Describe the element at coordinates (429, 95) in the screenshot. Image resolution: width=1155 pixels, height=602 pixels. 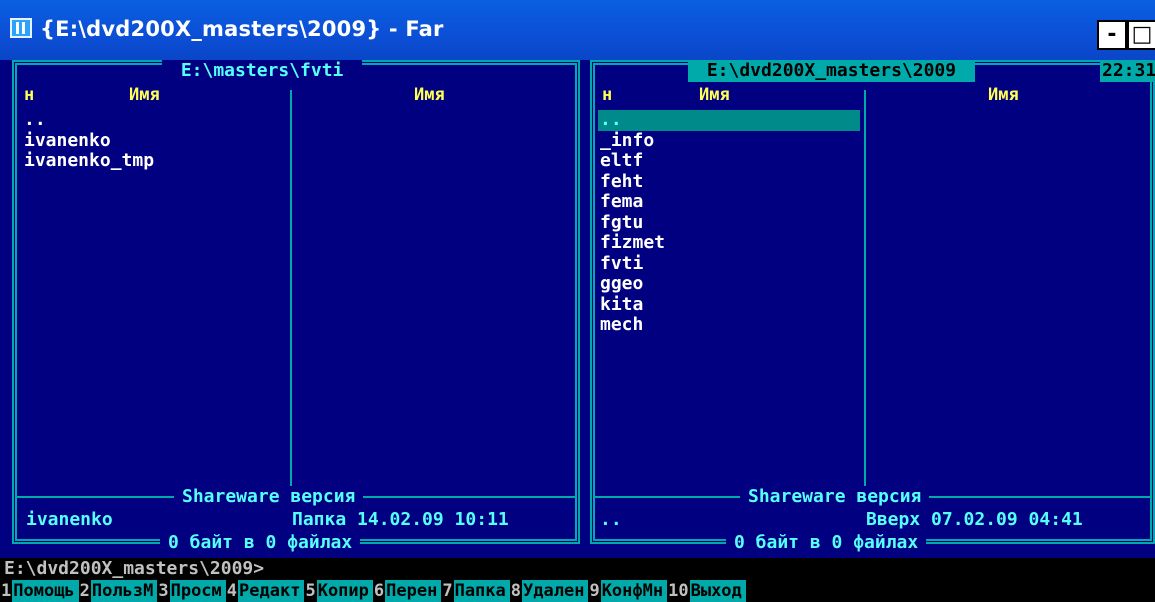
I see `left-col-name2-header: Имя` at that location.